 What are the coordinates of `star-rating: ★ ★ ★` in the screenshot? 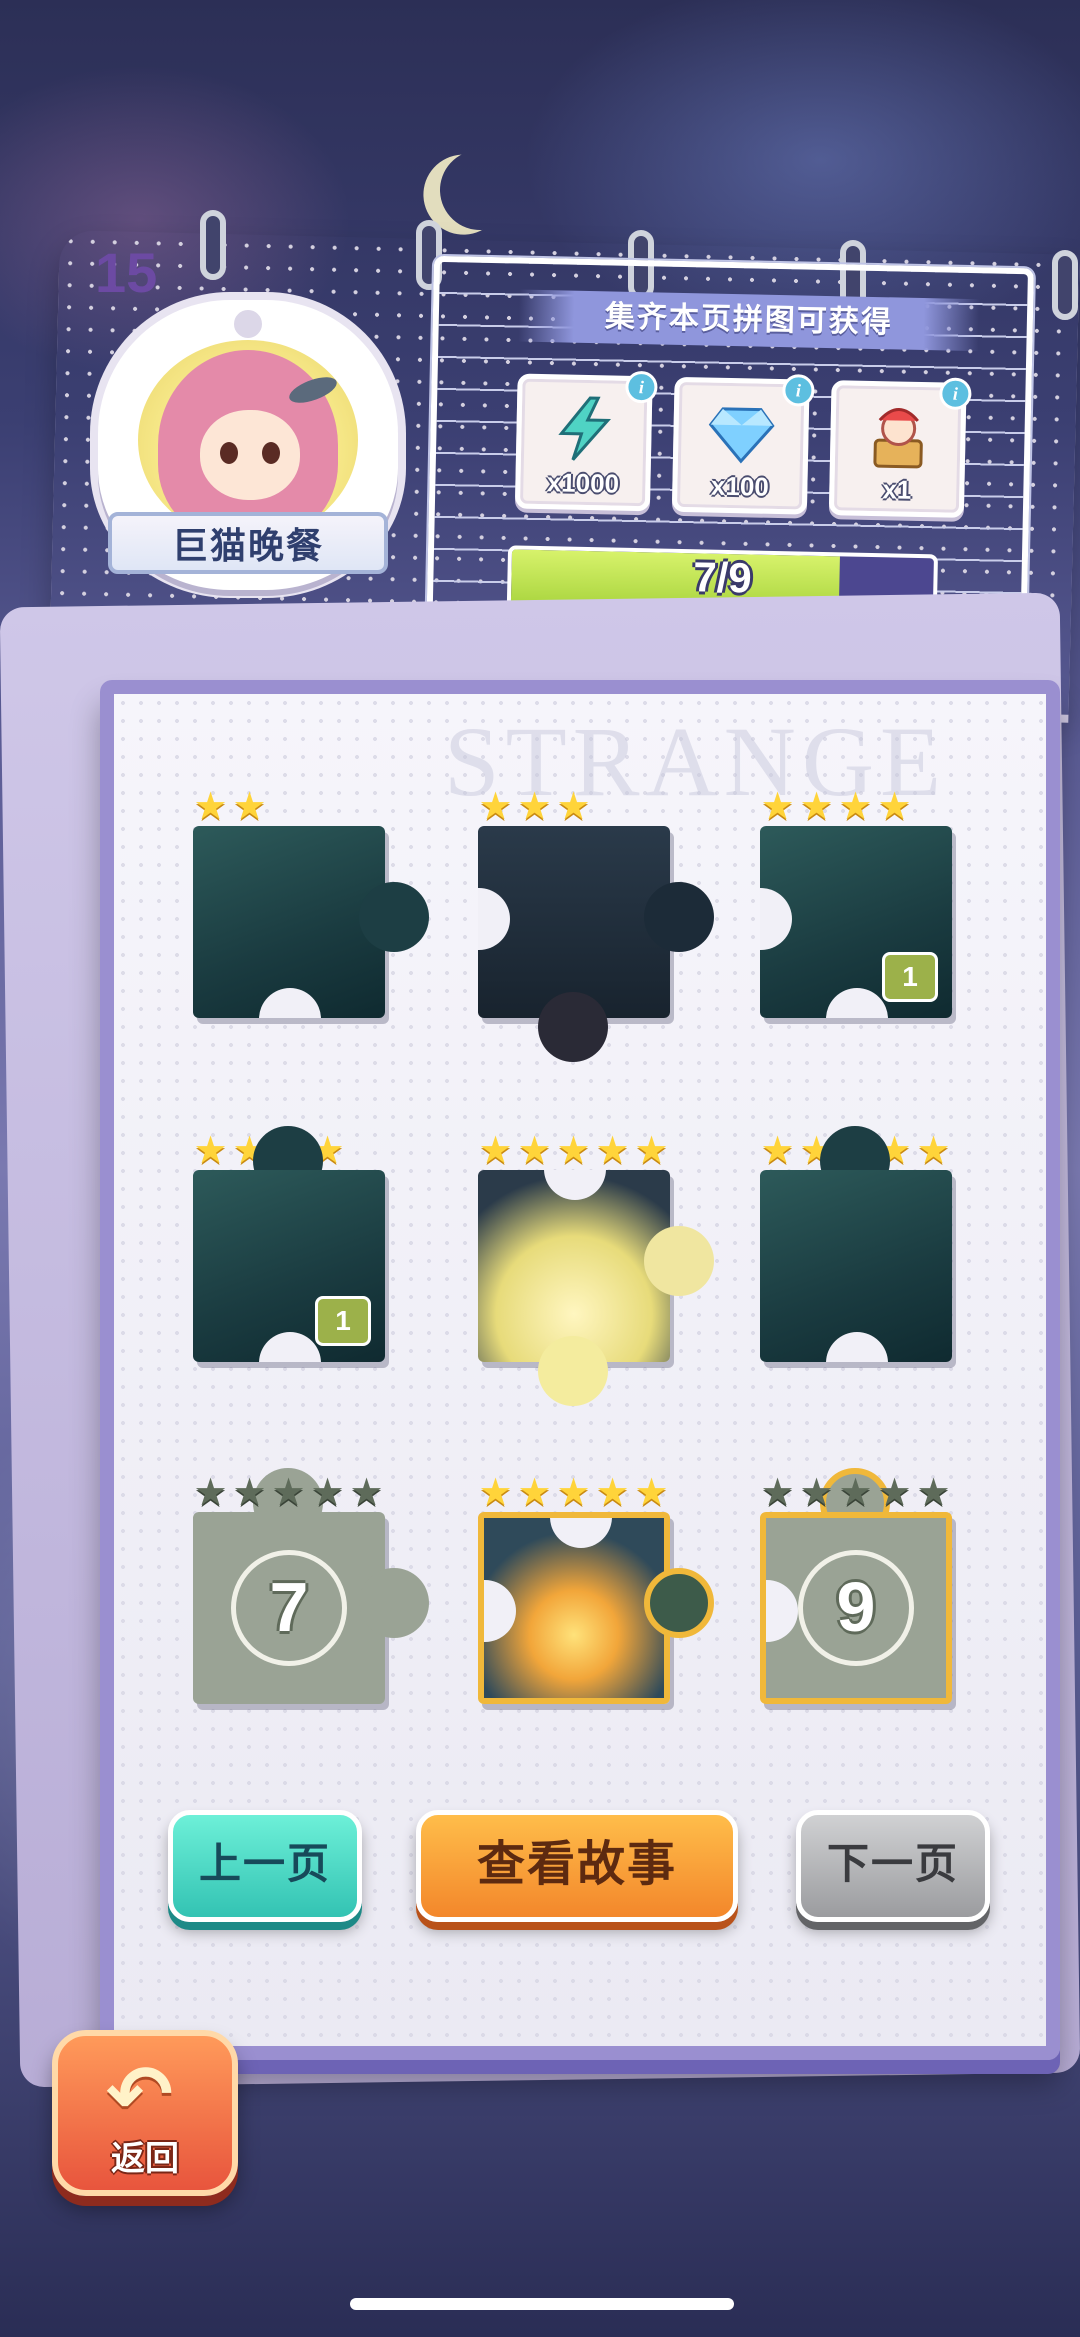 It's located at (534, 806).